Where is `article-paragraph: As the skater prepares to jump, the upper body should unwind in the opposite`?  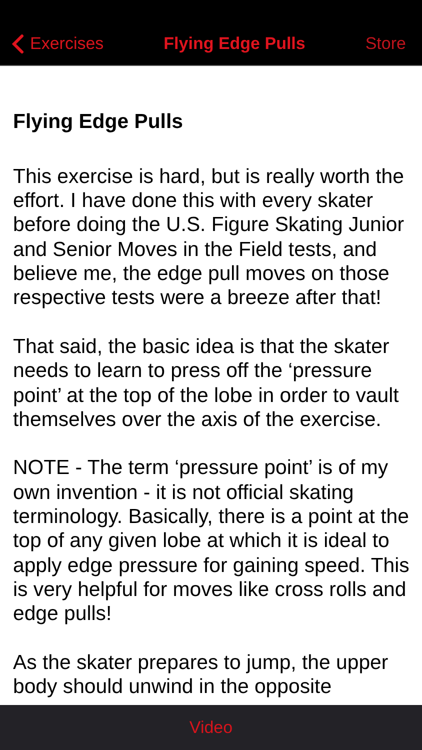
article-paragraph: As the skater prepares to jump, the upper body should unwind in the opposite is located at coordinates (201, 675).